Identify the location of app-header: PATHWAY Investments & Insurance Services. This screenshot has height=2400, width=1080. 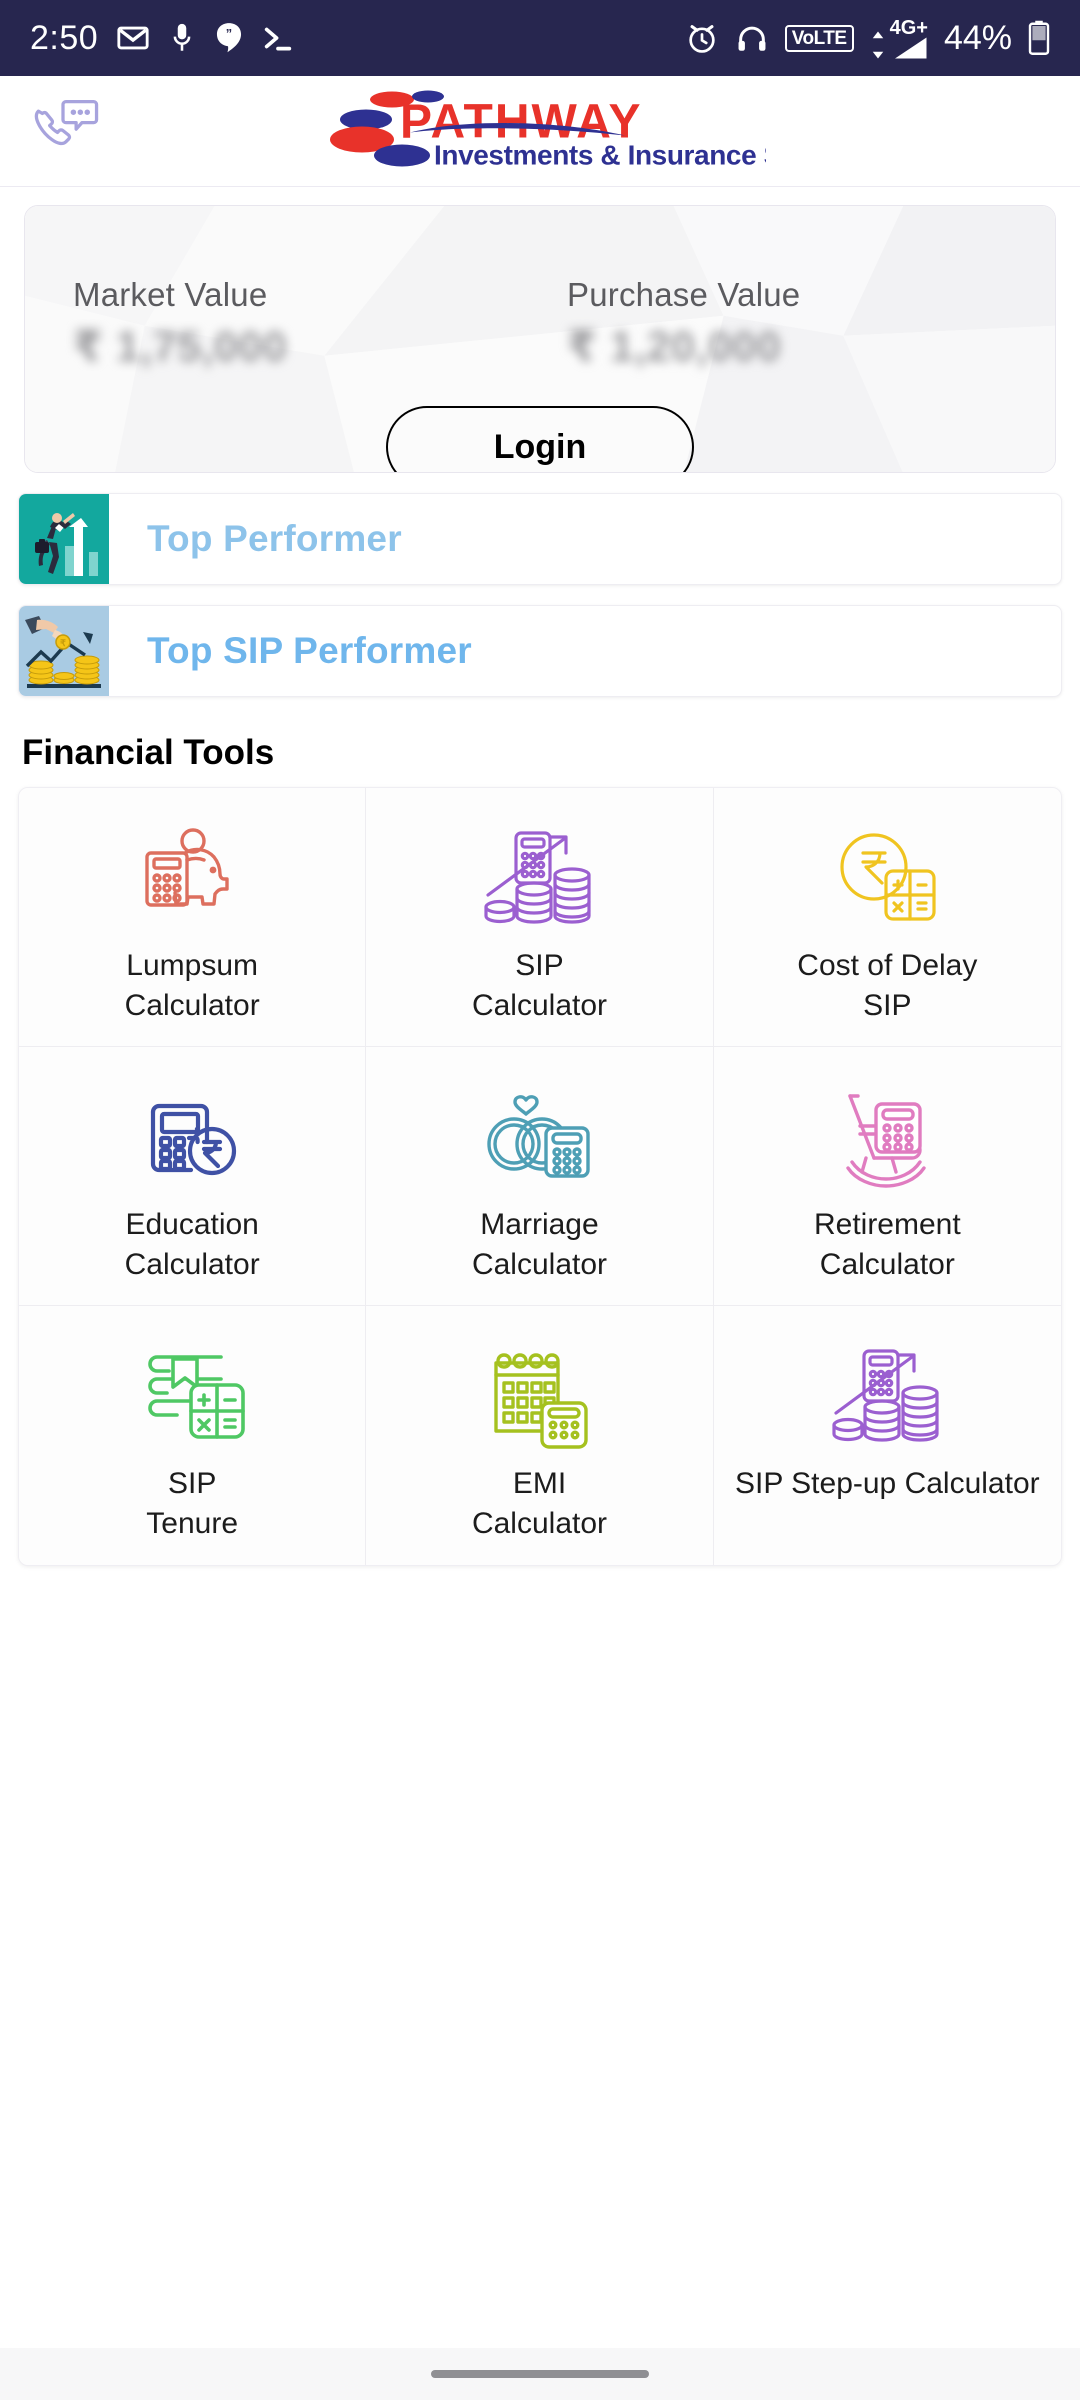
(540, 131).